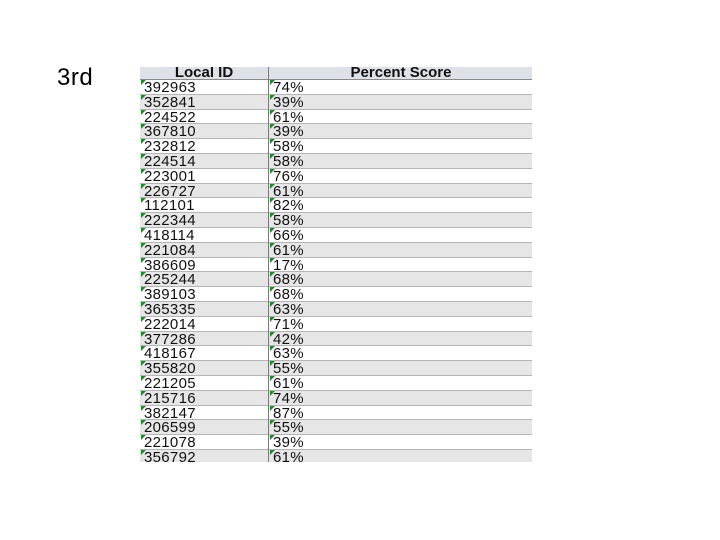  Describe the element at coordinates (336, 442) in the screenshot. I see `table-row: 221078 39%` at that location.